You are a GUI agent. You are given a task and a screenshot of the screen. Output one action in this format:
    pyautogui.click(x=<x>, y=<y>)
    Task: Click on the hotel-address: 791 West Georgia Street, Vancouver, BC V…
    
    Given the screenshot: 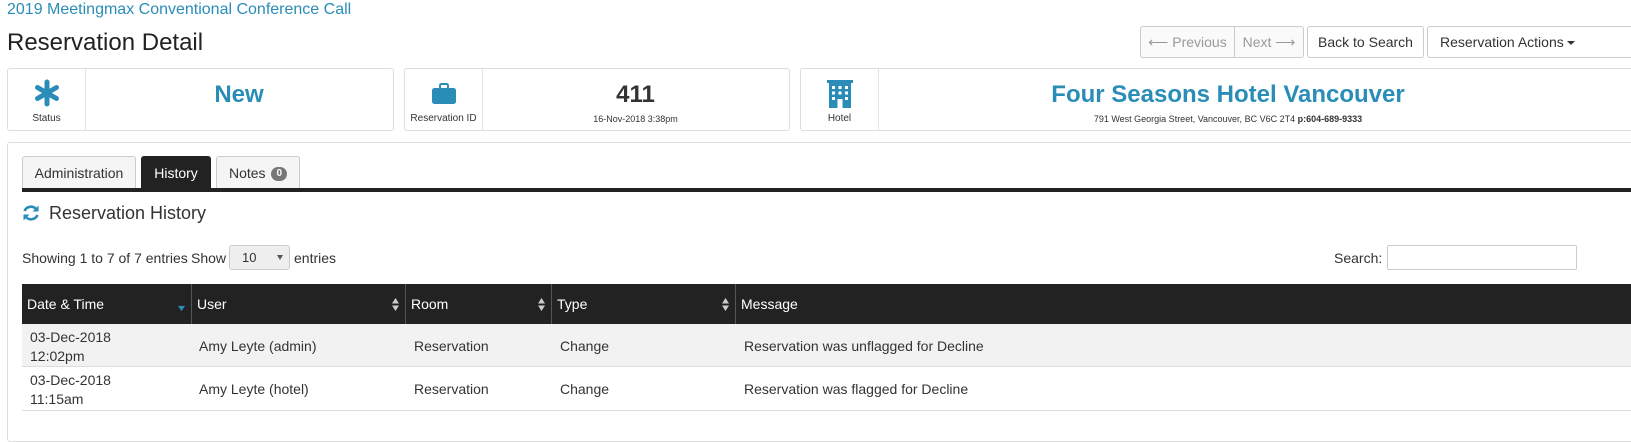 What is the action you would take?
    pyautogui.click(x=1194, y=119)
    